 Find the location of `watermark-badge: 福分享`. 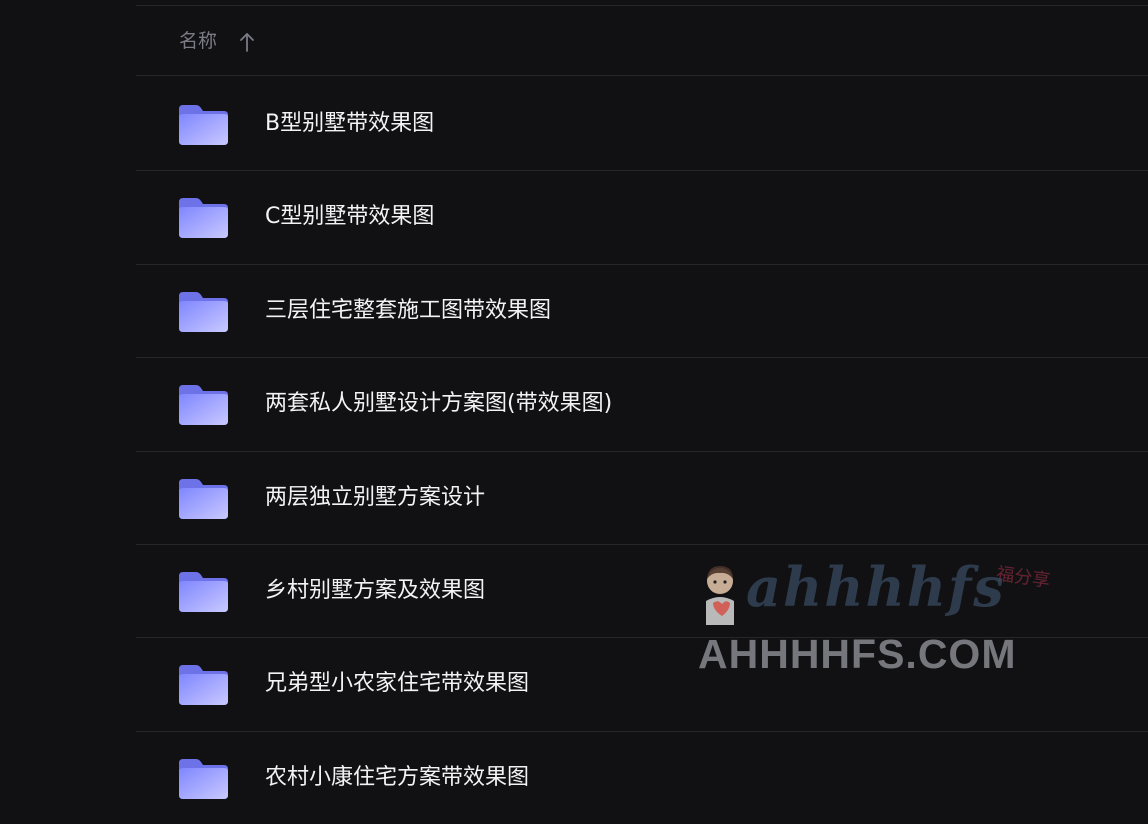

watermark-badge: 福分享 is located at coordinates (1023, 577).